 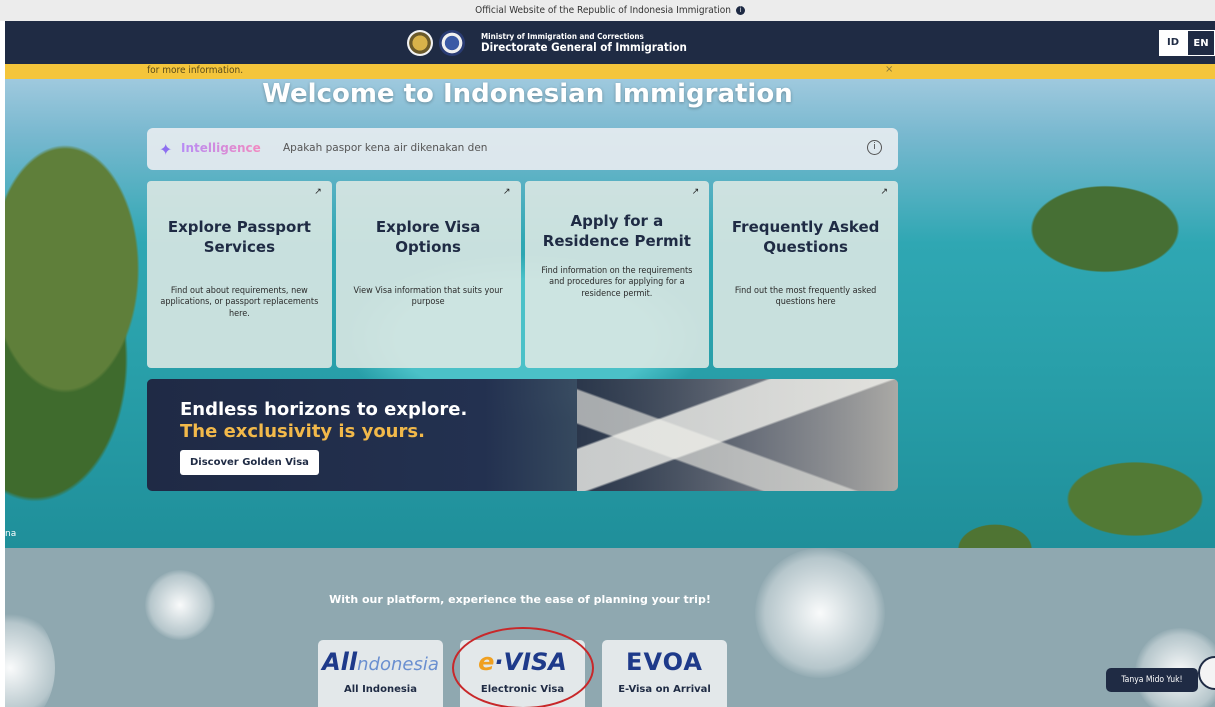 What do you see at coordinates (1152, 680) in the screenshot?
I see `chat-assistant-button: Tanya Mido Yuk!` at bounding box center [1152, 680].